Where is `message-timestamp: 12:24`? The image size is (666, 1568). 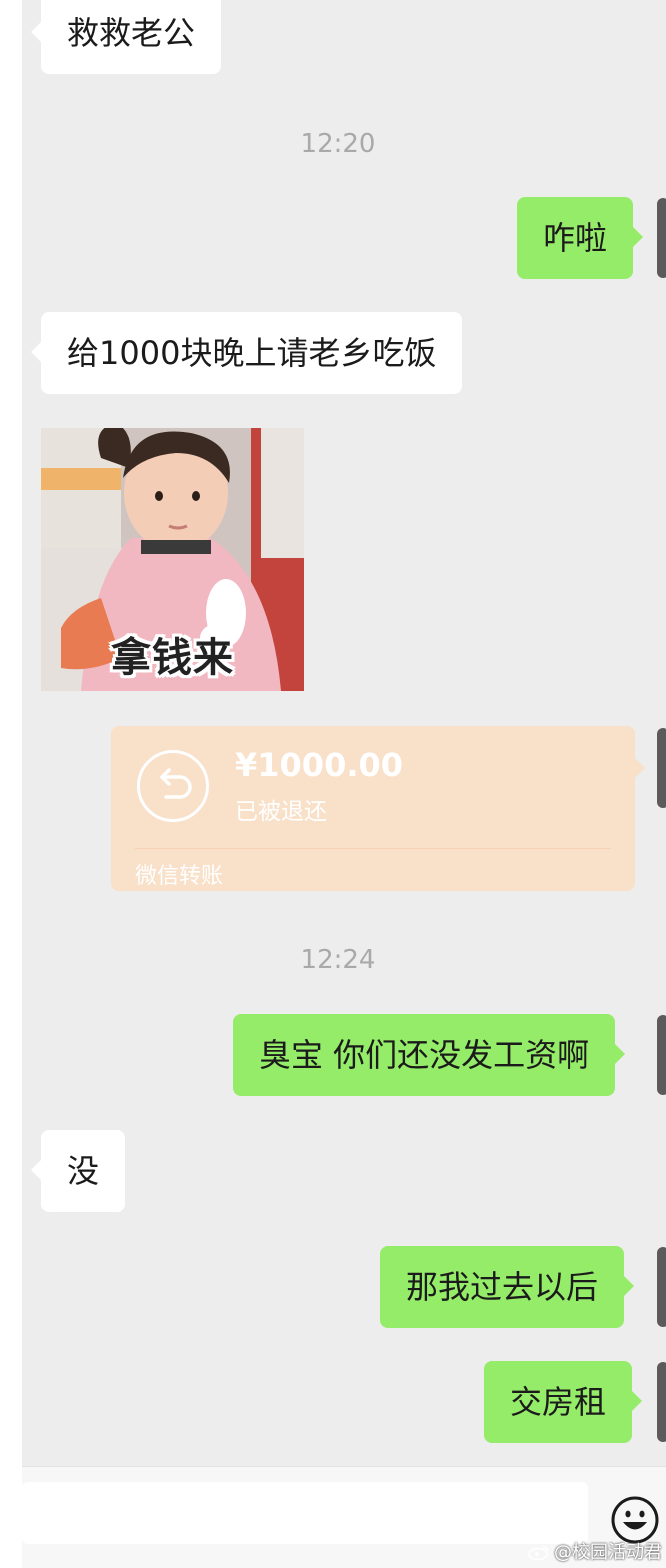
message-timestamp: 12:24 is located at coordinates (338, 960).